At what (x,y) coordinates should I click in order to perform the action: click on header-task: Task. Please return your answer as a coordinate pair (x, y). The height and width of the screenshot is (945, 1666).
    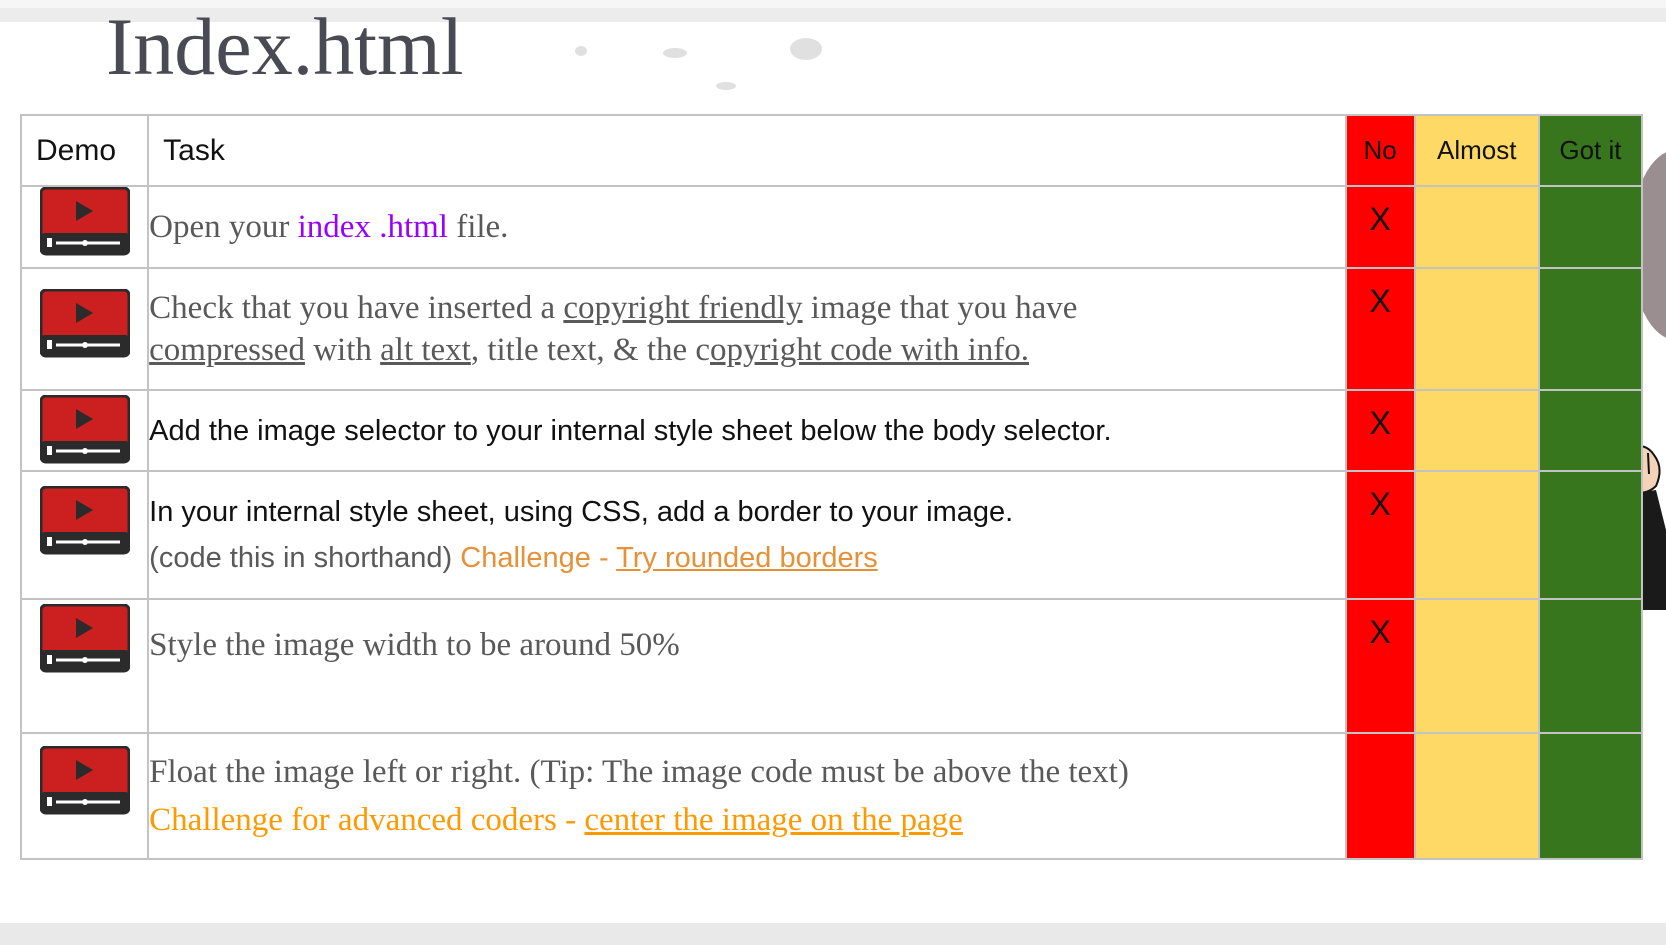
    Looking at the image, I should click on (747, 150).